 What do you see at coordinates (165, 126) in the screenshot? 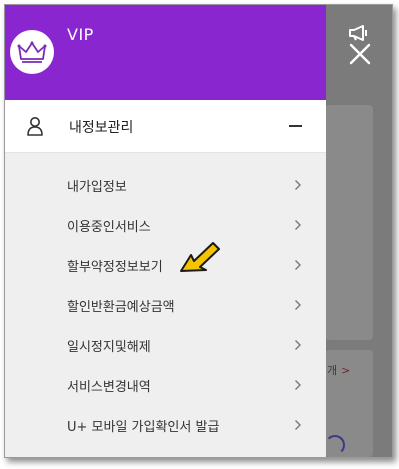
I see `my-info-management-toggle: 내정보관리` at bounding box center [165, 126].